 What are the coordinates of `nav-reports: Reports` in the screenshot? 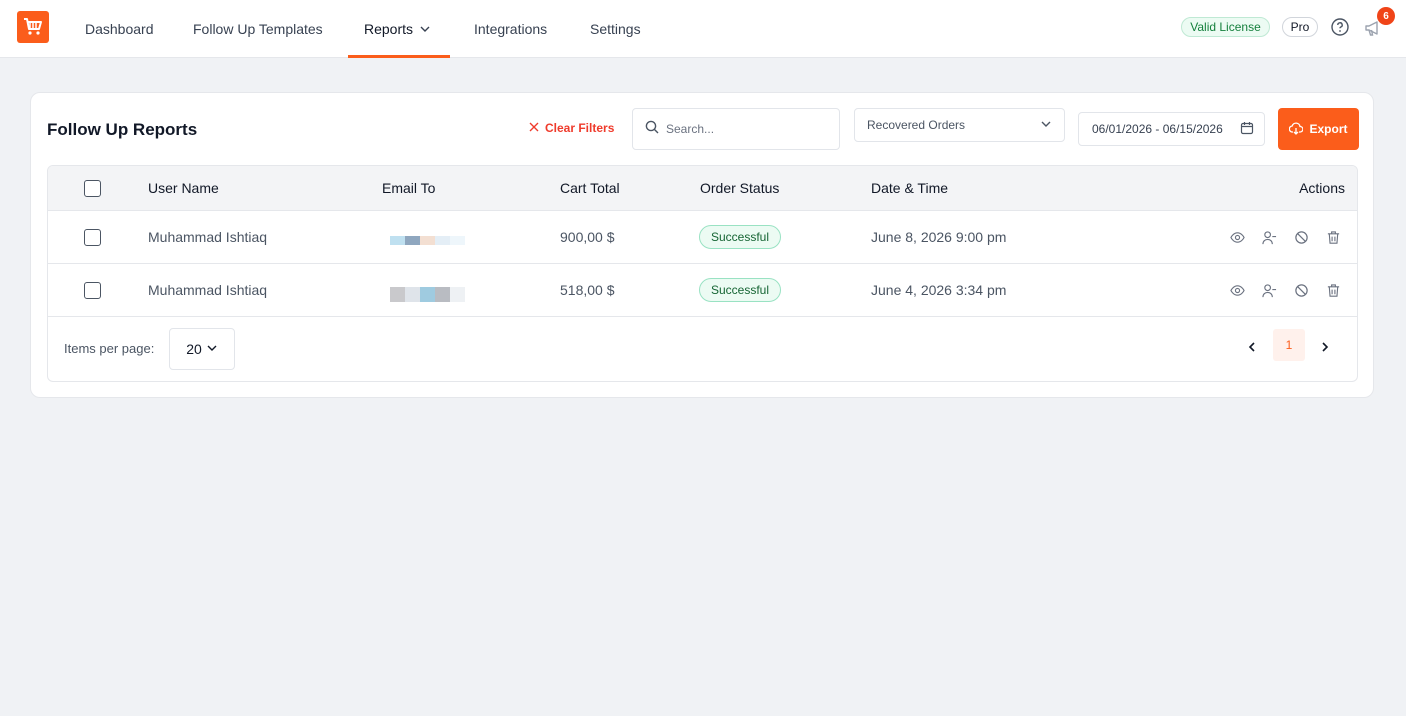 It's located at (397, 29).